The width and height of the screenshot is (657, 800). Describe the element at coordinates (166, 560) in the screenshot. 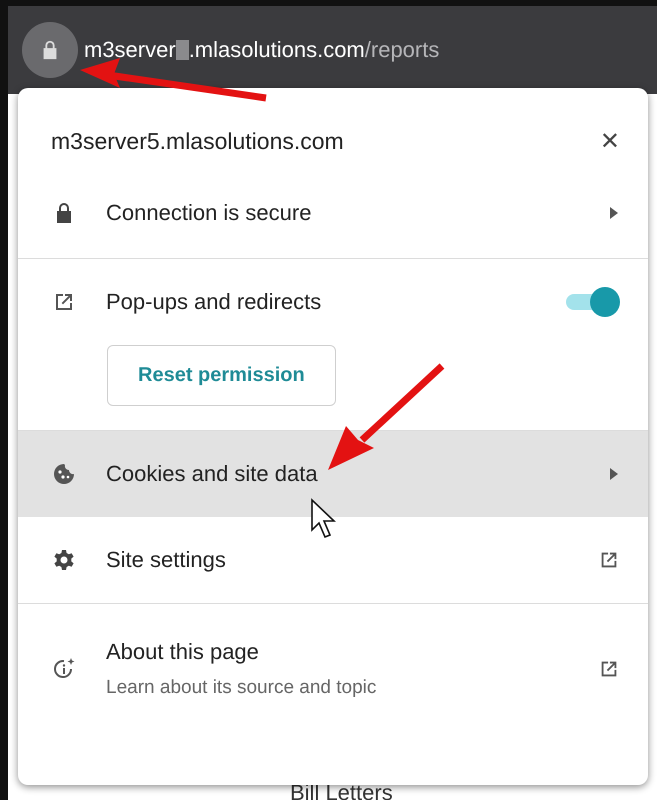

I see `row-label: Site settings` at that location.